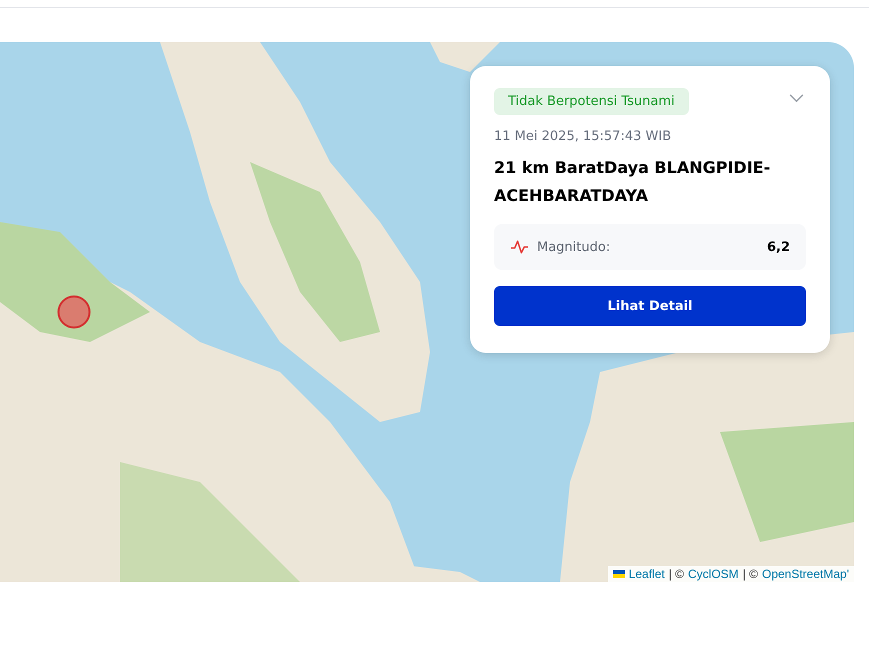 The height and width of the screenshot is (656, 869). Describe the element at coordinates (646, 574) in the screenshot. I see `attribution-link: Leaflet` at that location.